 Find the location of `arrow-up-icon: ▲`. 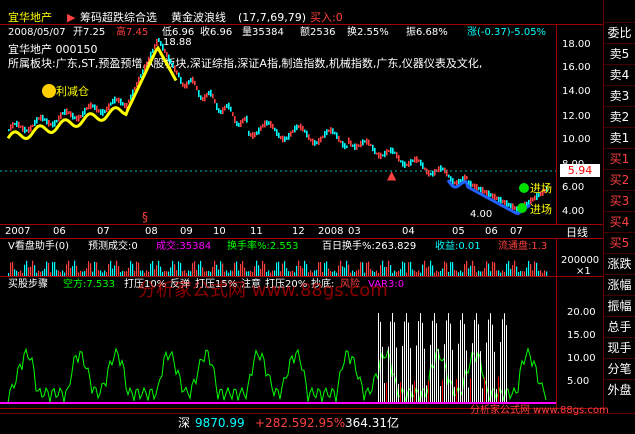

arrow-up-icon: ▲ is located at coordinates (392, 175).